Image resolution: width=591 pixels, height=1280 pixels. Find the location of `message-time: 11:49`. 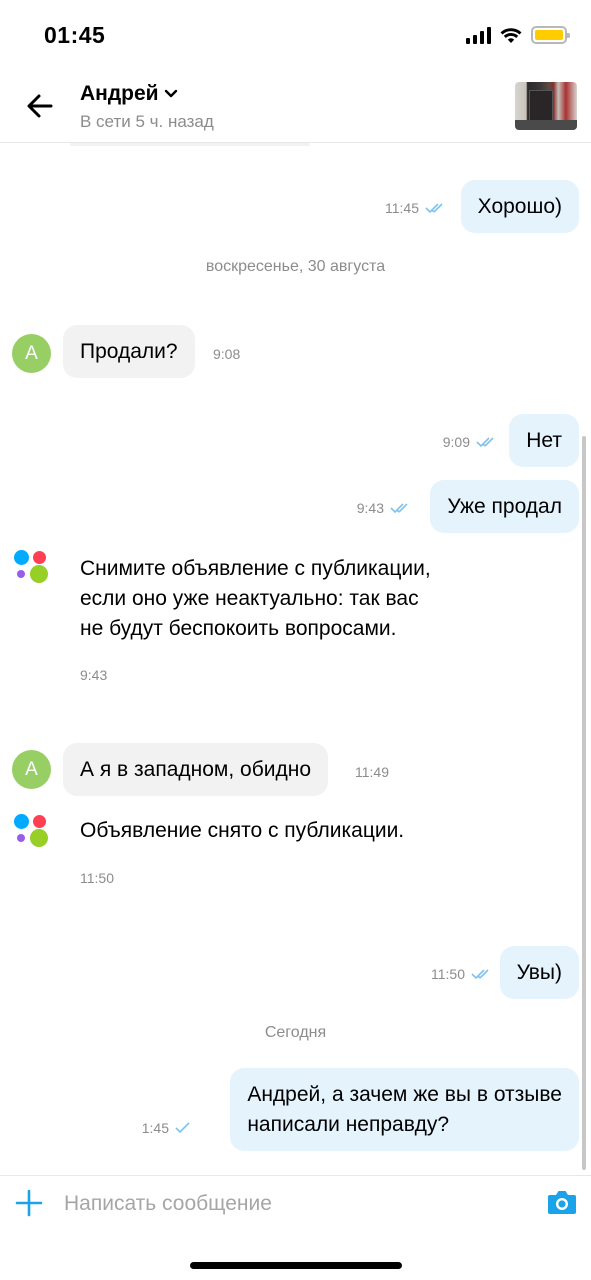

message-time: 11:49 is located at coordinates (372, 772).